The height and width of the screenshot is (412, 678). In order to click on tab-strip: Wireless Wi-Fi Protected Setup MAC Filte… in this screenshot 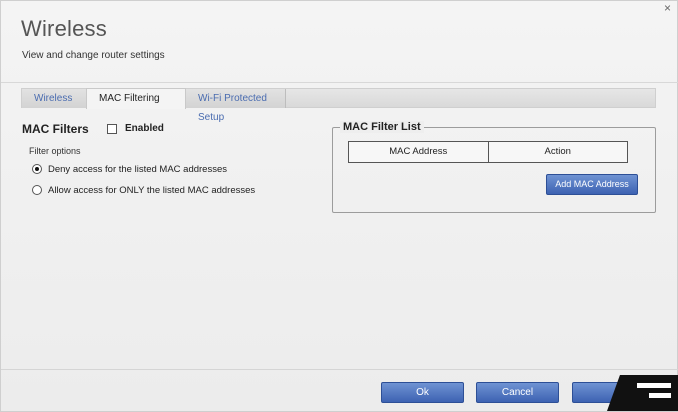, I will do `click(338, 105)`.